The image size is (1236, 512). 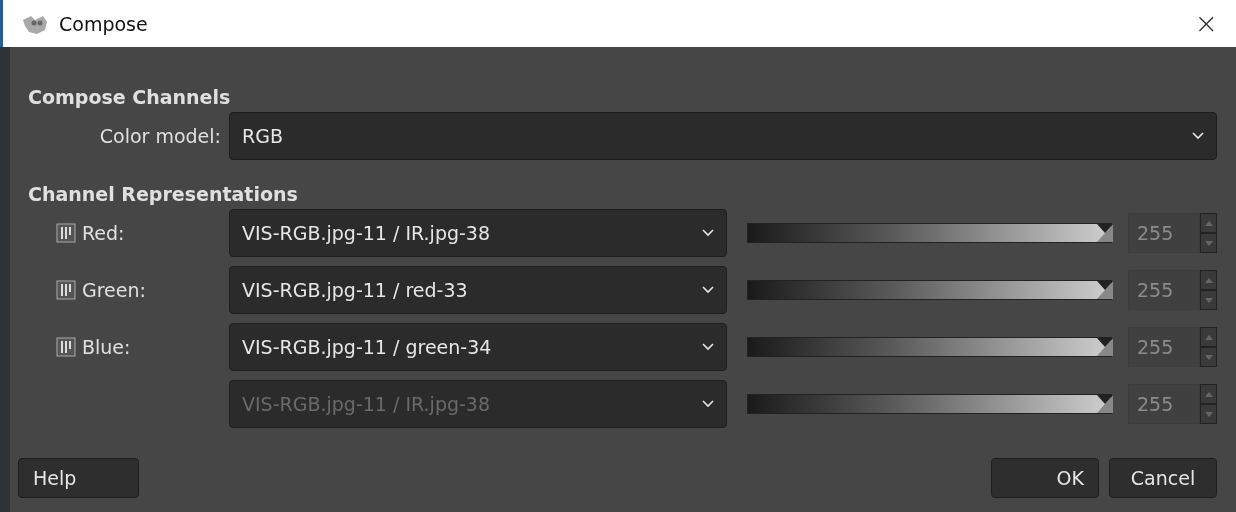 I want to click on section-heading: Channel Representations, so click(x=163, y=194).